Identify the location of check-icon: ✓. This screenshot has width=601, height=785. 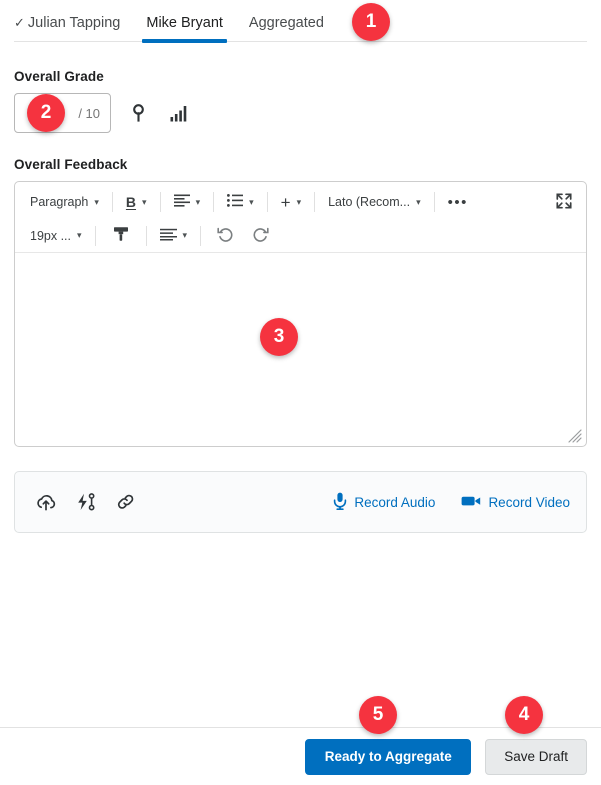
(19, 22).